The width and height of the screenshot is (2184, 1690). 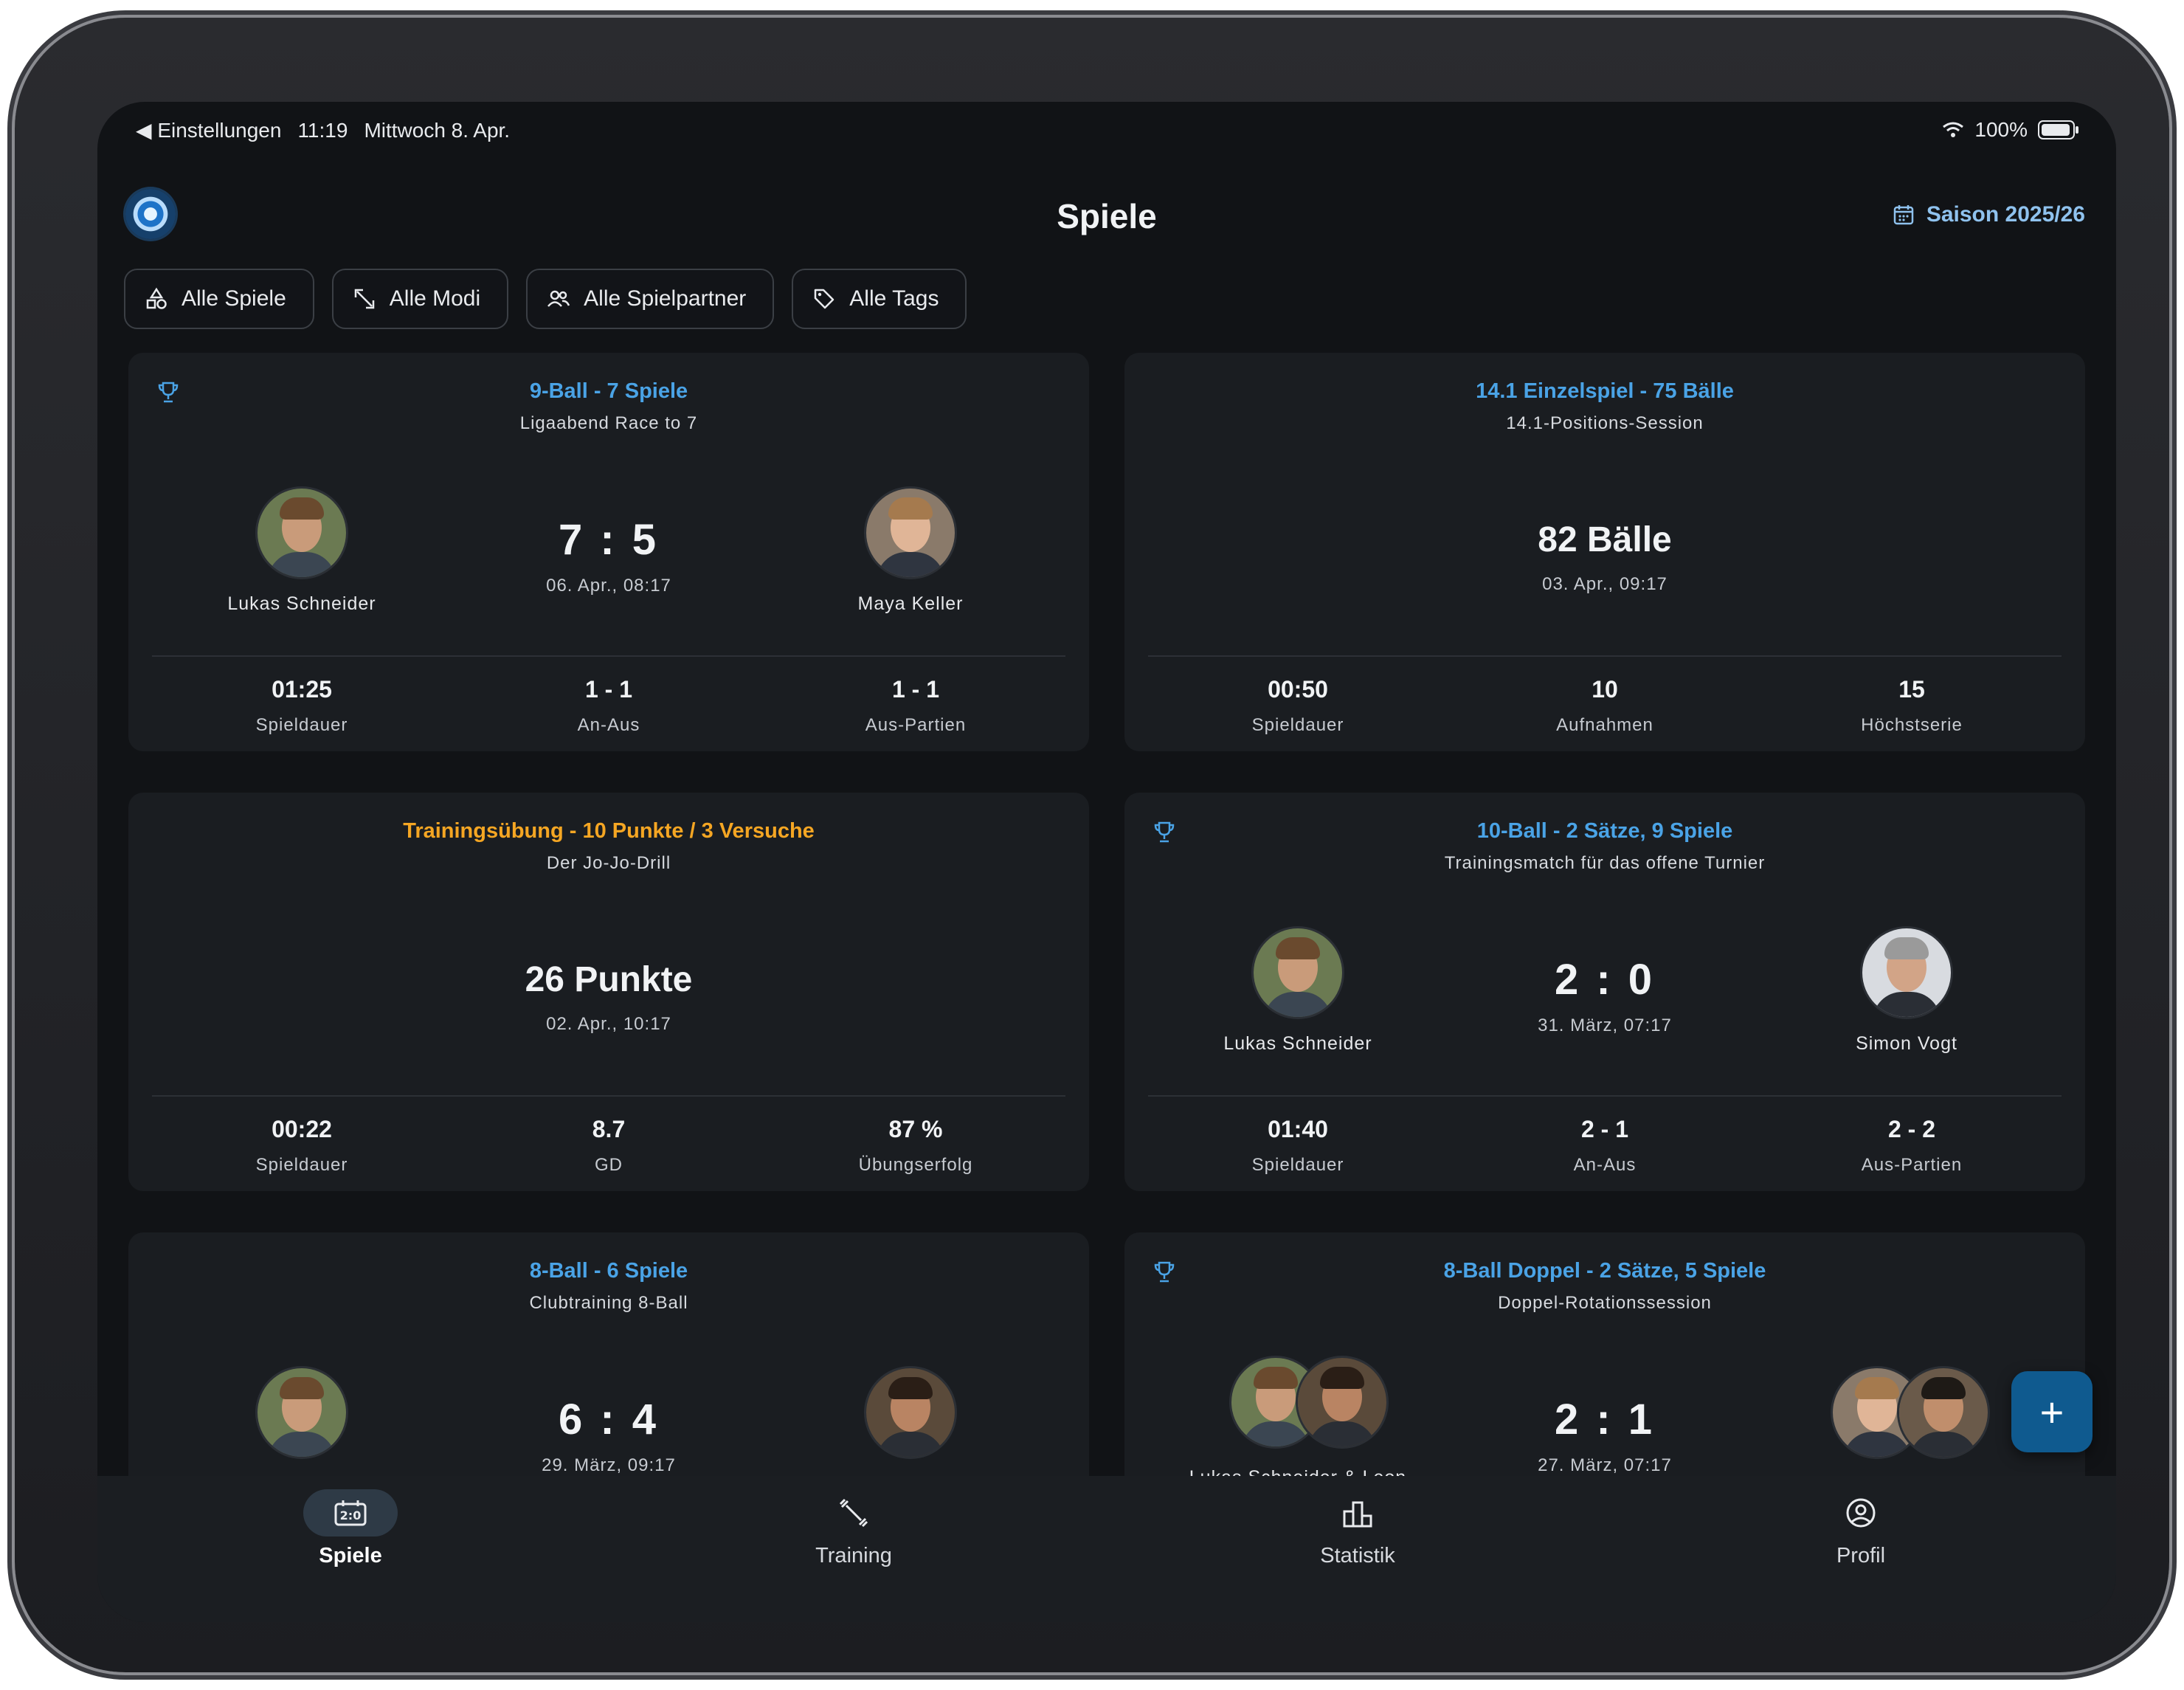 What do you see at coordinates (1861, 1556) in the screenshot?
I see `tab-label: Profil` at bounding box center [1861, 1556].